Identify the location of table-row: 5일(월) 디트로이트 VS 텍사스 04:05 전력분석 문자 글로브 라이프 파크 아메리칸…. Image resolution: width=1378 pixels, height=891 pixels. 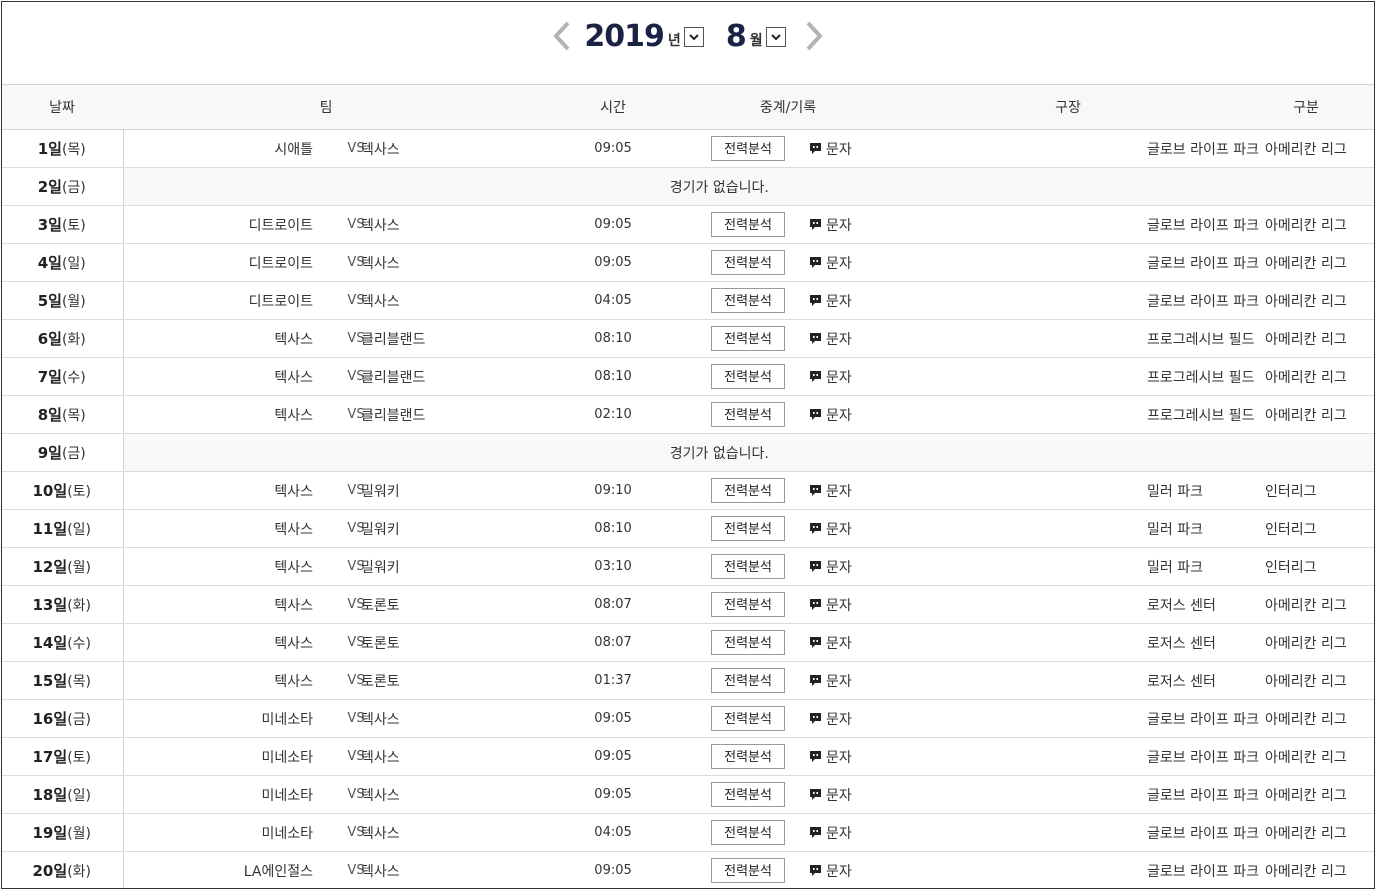
(688, 300).